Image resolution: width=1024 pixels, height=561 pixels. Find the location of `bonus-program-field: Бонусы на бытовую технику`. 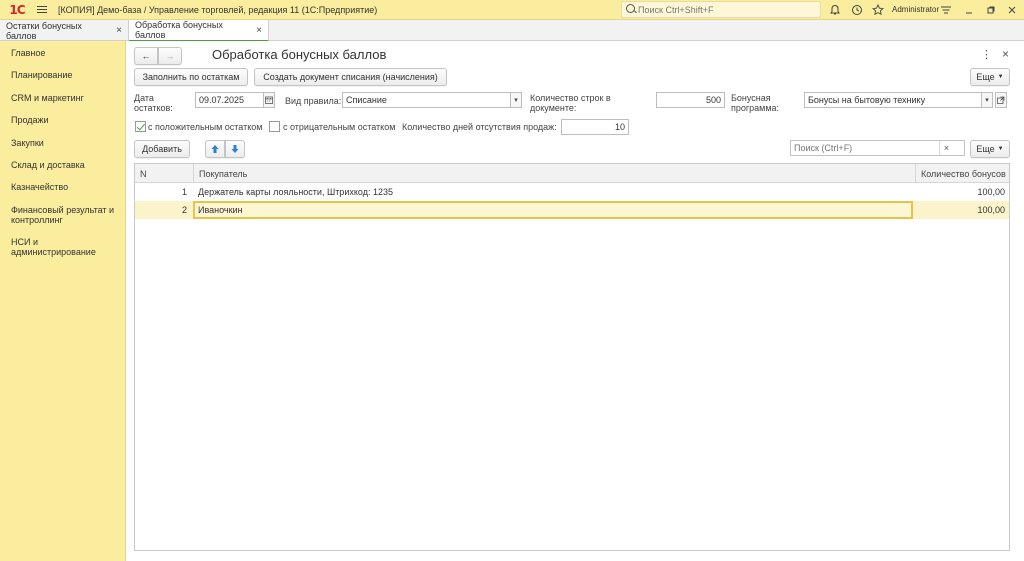

bonus-program-field: Бонусы на бытовую технику is located at coordinates (893, 100).